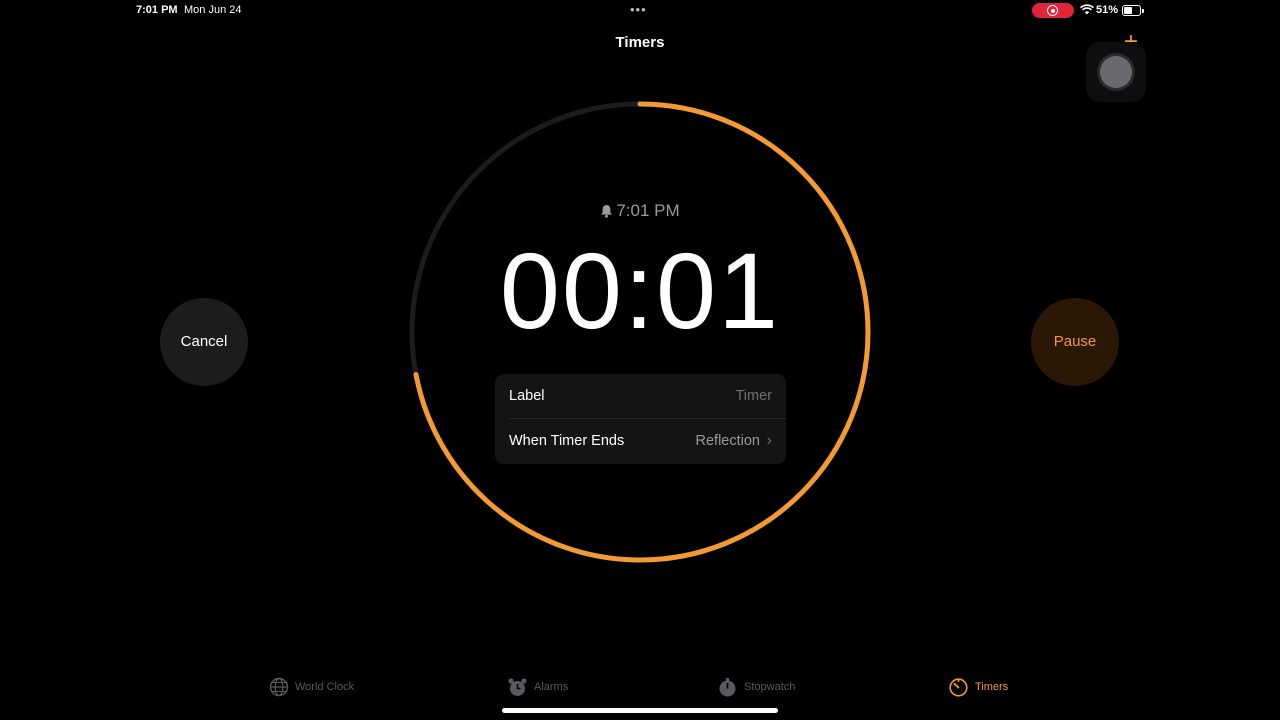 This screenshot has height=720, width=1280. What do you see at coordinates (607, 211) in the screenshot?
I see `bell-icon` at bounding box center [607, 211].